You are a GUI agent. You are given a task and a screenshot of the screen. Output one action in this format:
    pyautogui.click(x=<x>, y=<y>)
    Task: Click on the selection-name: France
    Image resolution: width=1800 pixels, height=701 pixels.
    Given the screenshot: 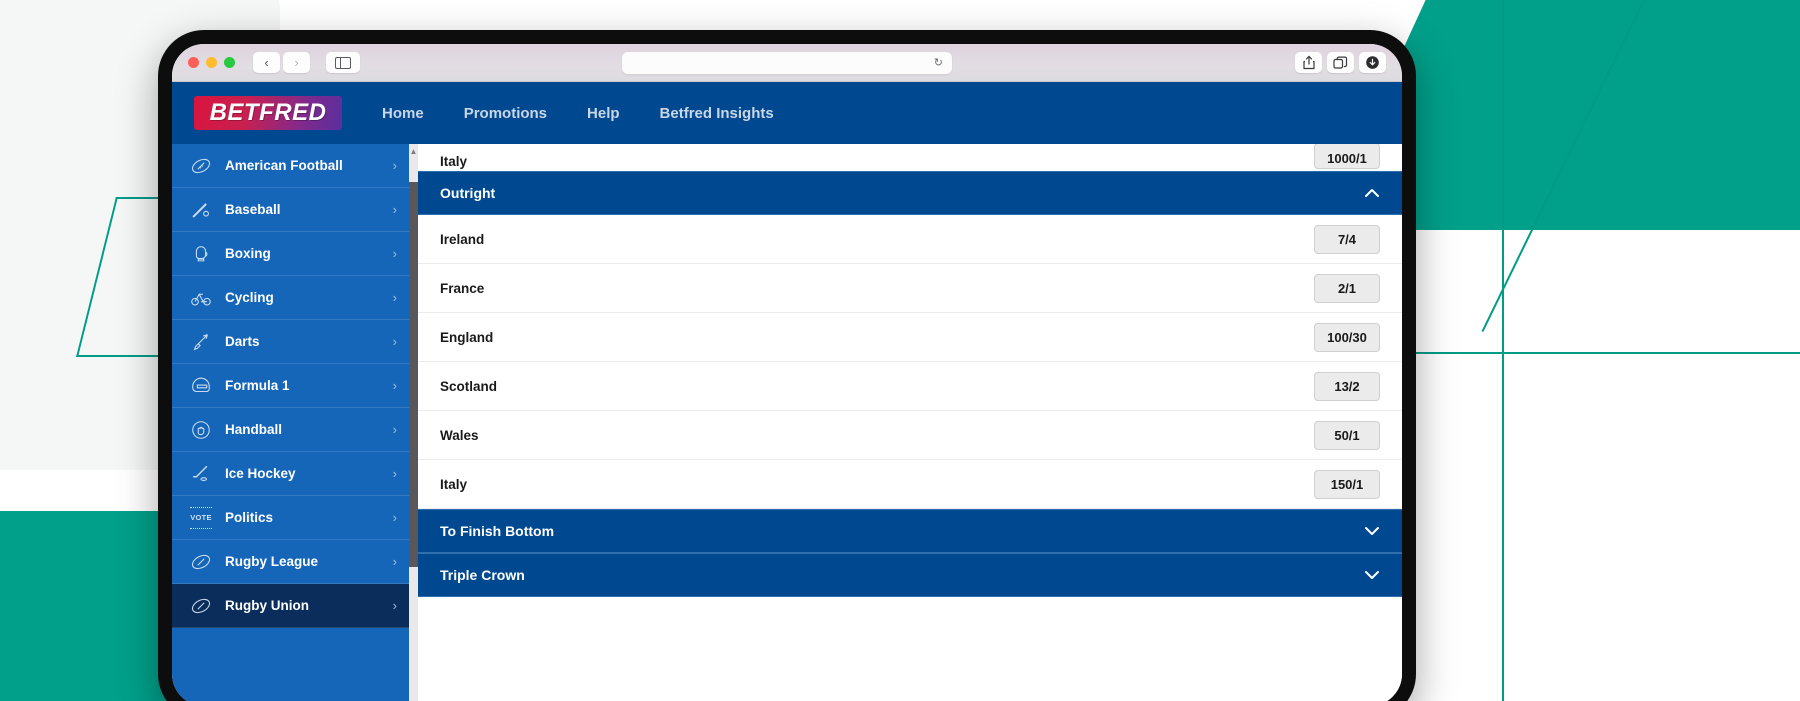 What is the action you would take?
    pyautogui.click(x=462, y=288)
    